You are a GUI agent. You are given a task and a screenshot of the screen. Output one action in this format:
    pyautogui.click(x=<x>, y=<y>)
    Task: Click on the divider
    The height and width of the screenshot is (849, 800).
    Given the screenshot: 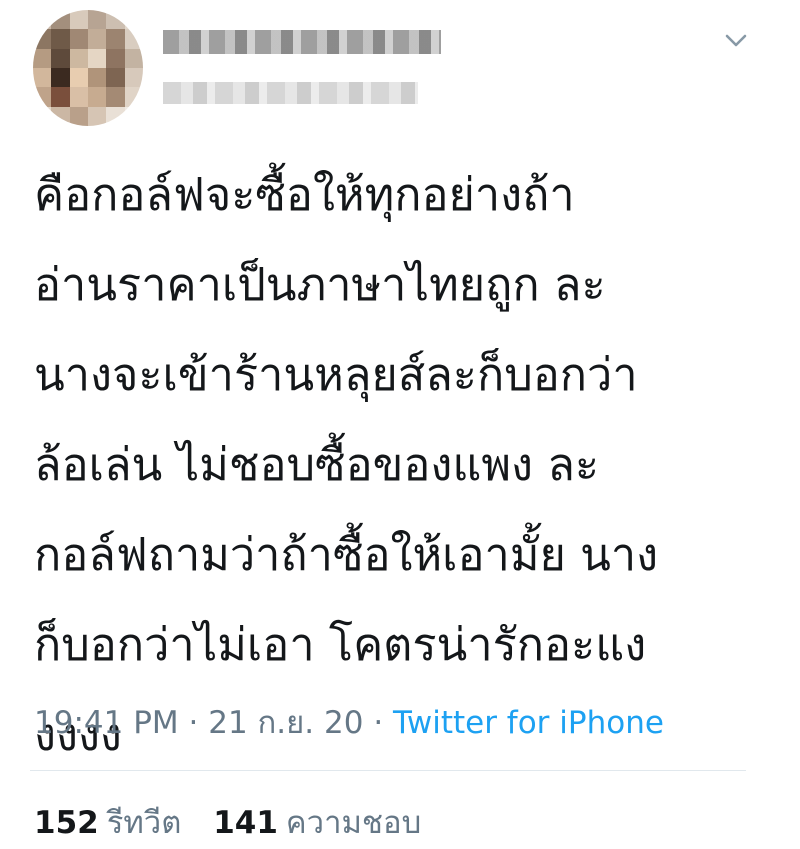 What is the action you would take?
    pyautogui.click(x=388, y=770)
    